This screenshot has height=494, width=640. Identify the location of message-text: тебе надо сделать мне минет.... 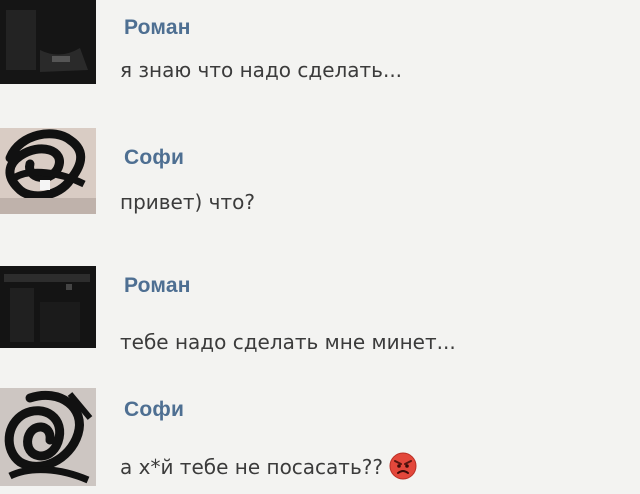
(288, 342).